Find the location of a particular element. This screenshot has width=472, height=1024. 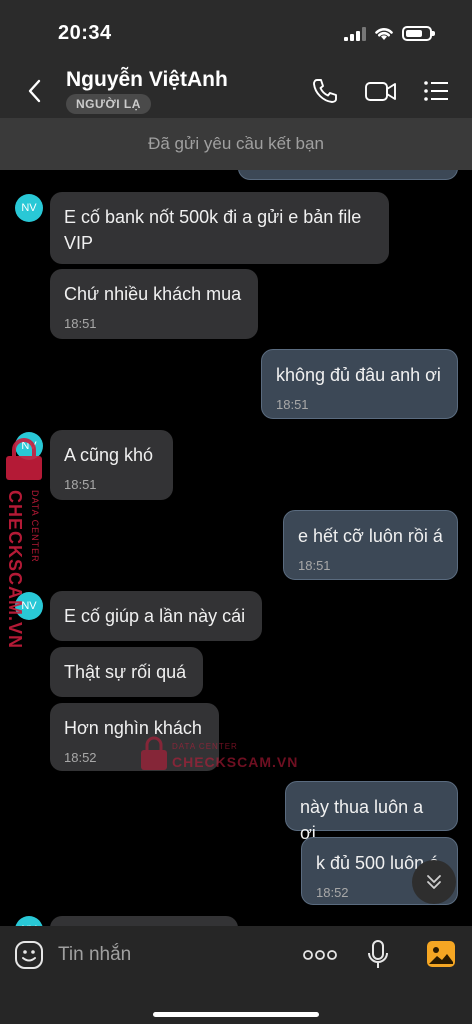

chevron-down-icon is located at coordinates (434, 882).